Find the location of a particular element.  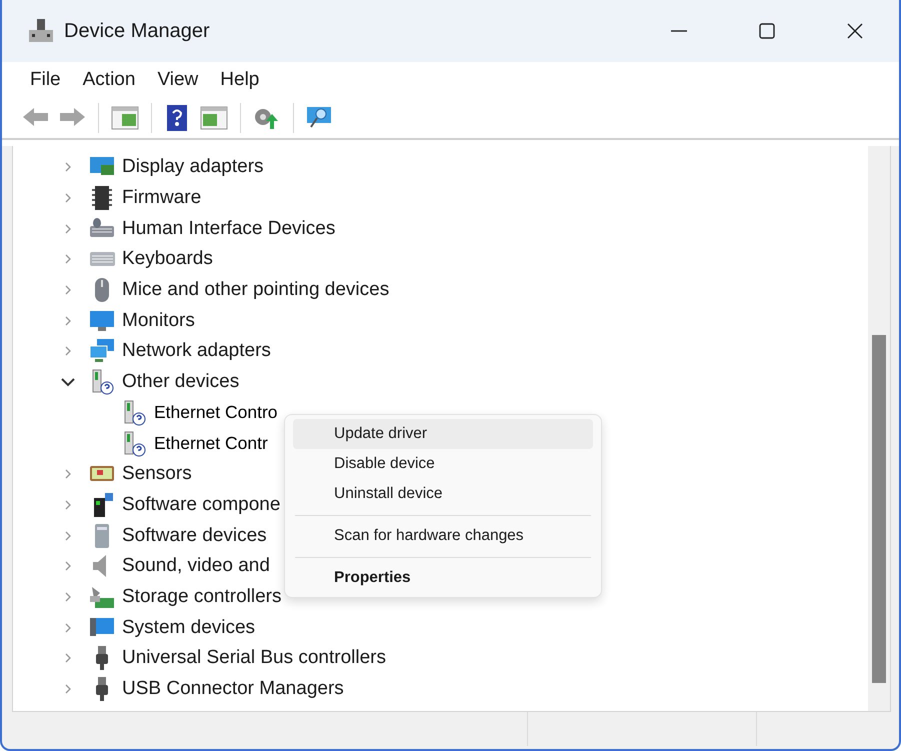

tree-item: Universal Serial Bus controllers is located at coordinates (254, 658).